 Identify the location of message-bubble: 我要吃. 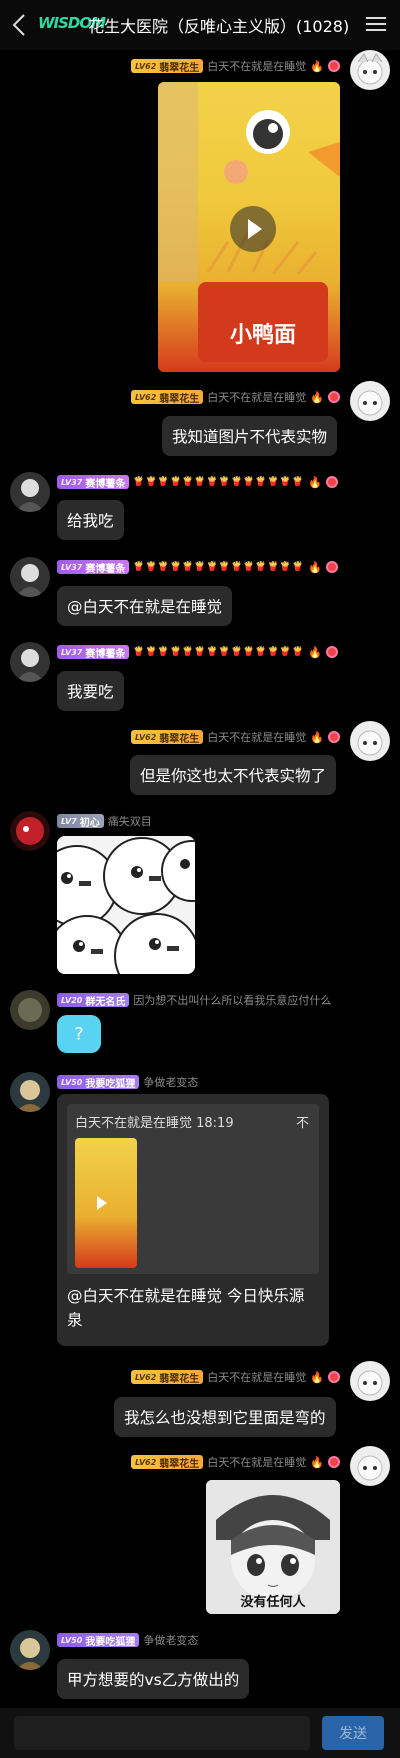
(90, 691).